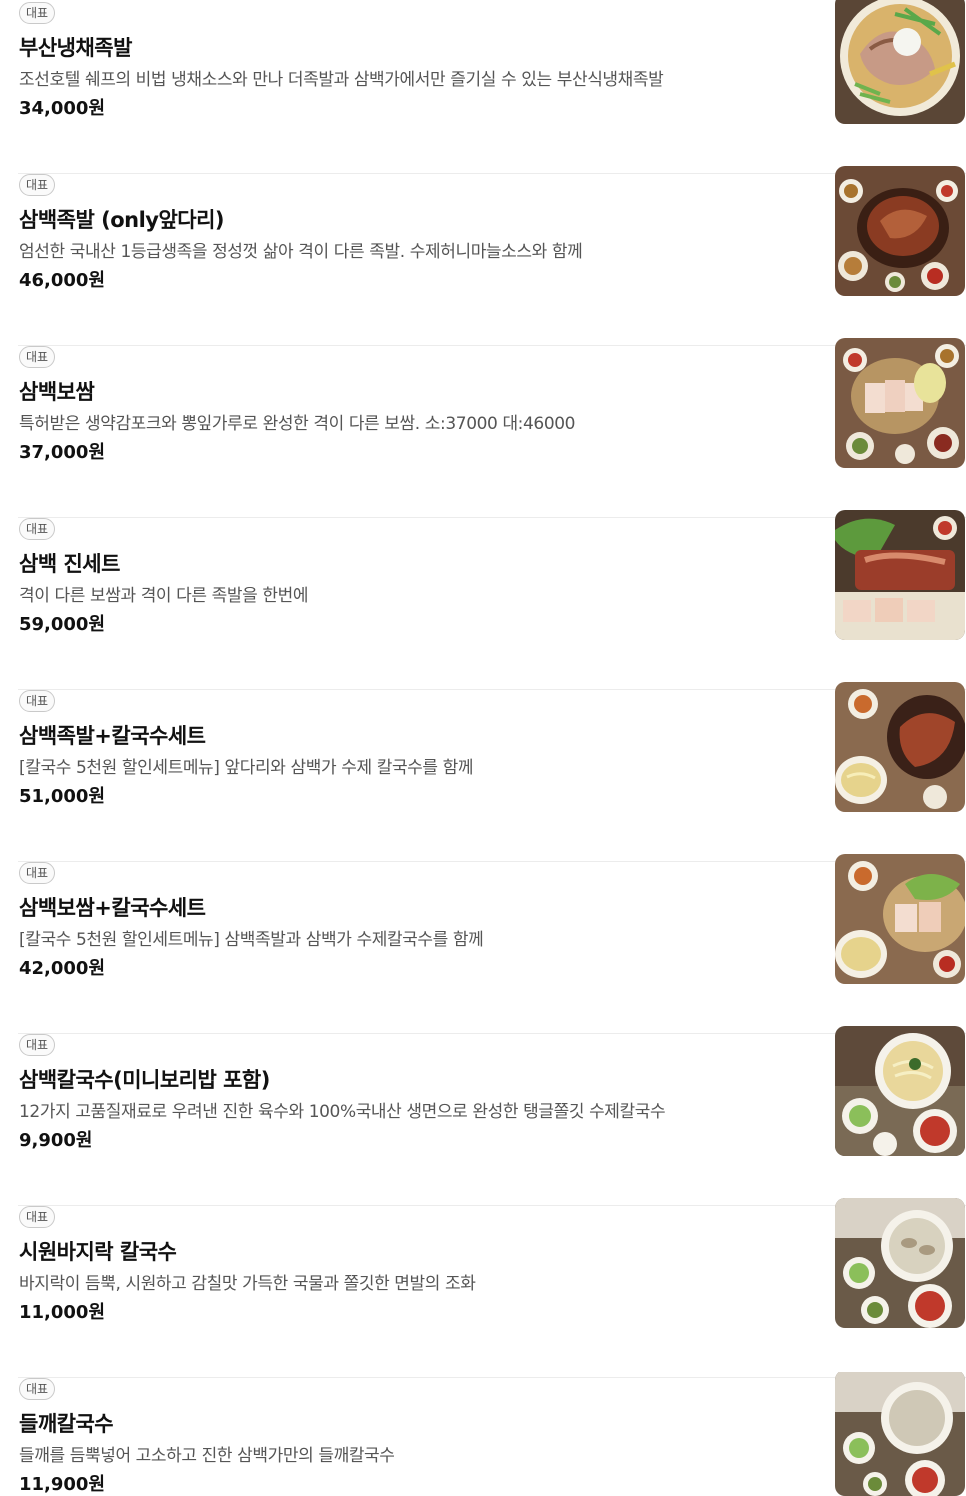  What do you see at coordinates (75, 48) in the screenshot?
I see `menu-item-name: 부산냉채족발` at bounding box center [75, 48].